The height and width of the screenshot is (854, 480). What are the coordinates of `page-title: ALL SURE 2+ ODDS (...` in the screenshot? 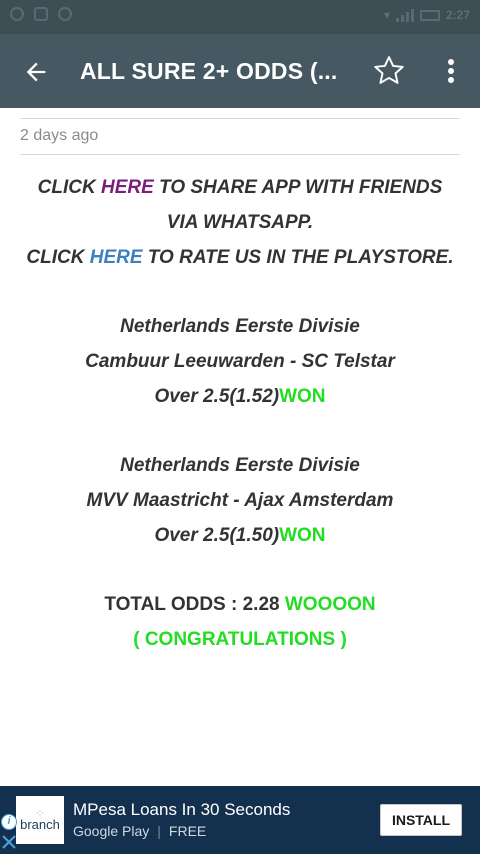 It's located at (209, 71).